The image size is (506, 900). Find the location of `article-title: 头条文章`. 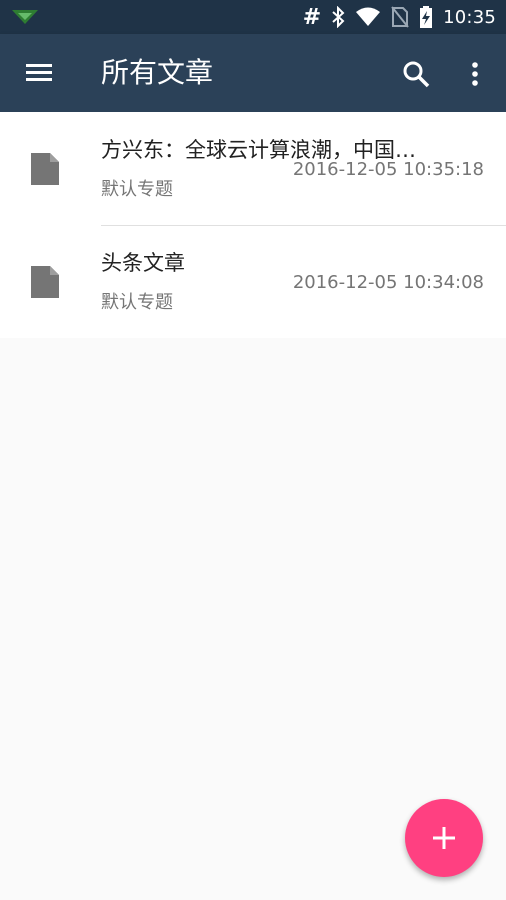

article-title: 头条文章 is located at coordinates (143, 263).